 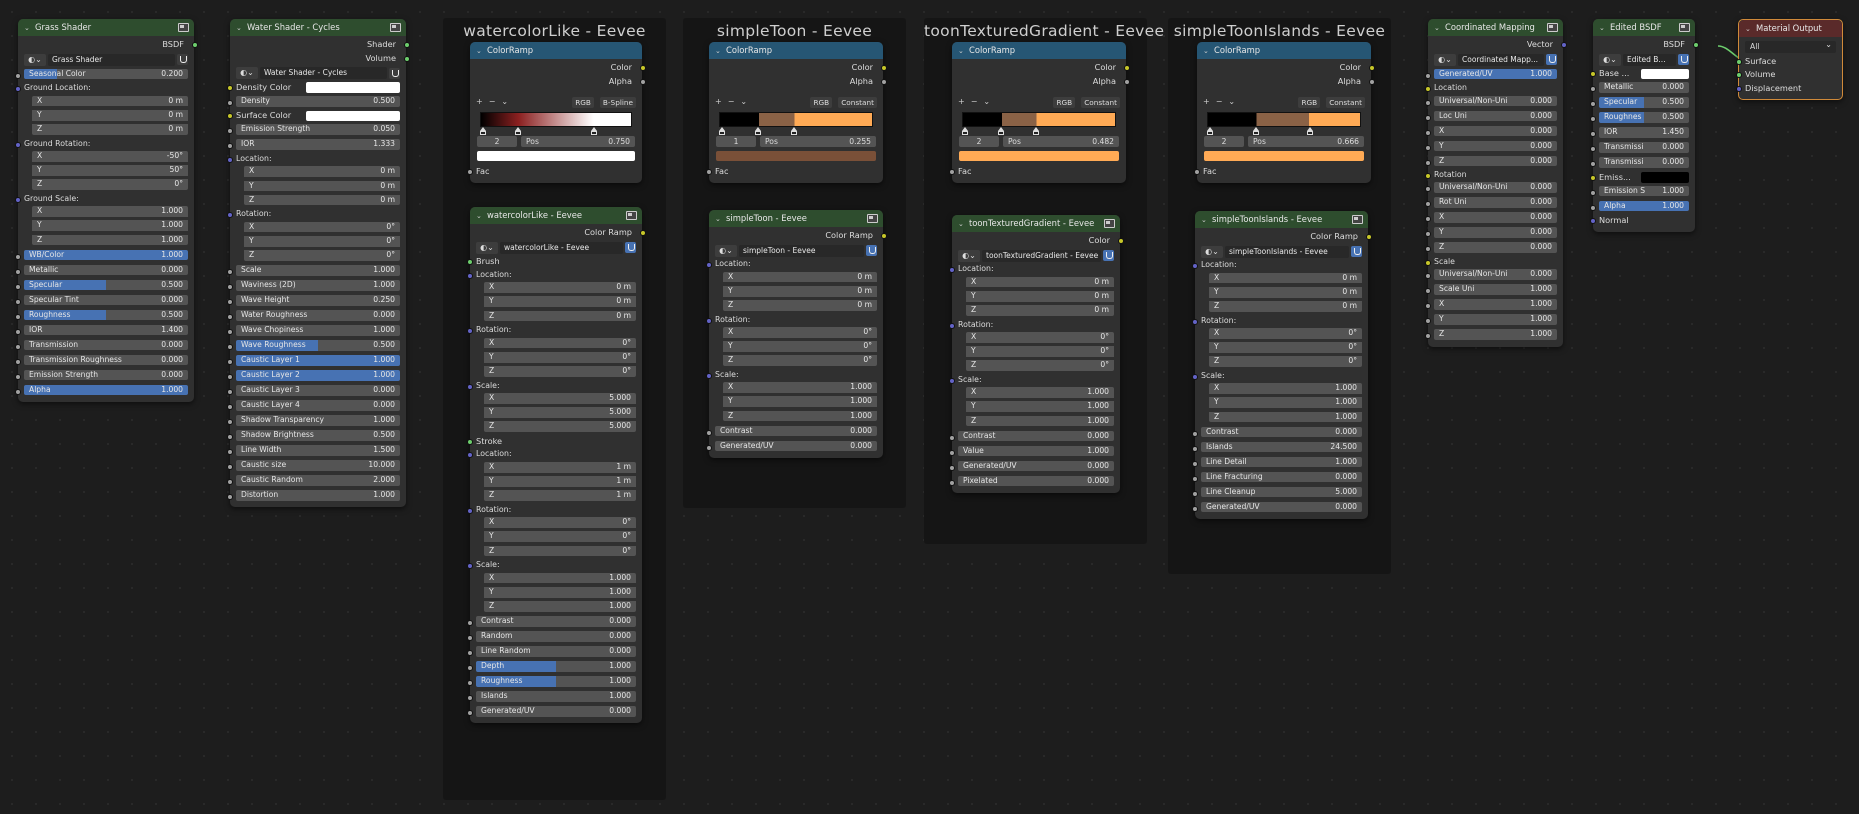 What do you see at coordinates (1281, 447) in the screenshot?
I see `property-field: Islands 24.500` at bounding box center [1281, 447].